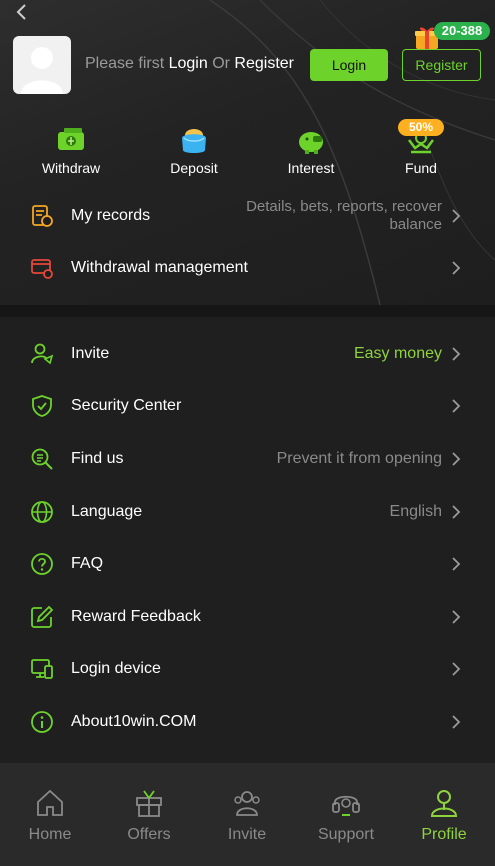 Image resolution: width=495 pixels, height=866 pixels. What do you see at coordinates (247, 834) in the screenshot?
I see `tab-label: Invite` at bounding box center [247, 834].